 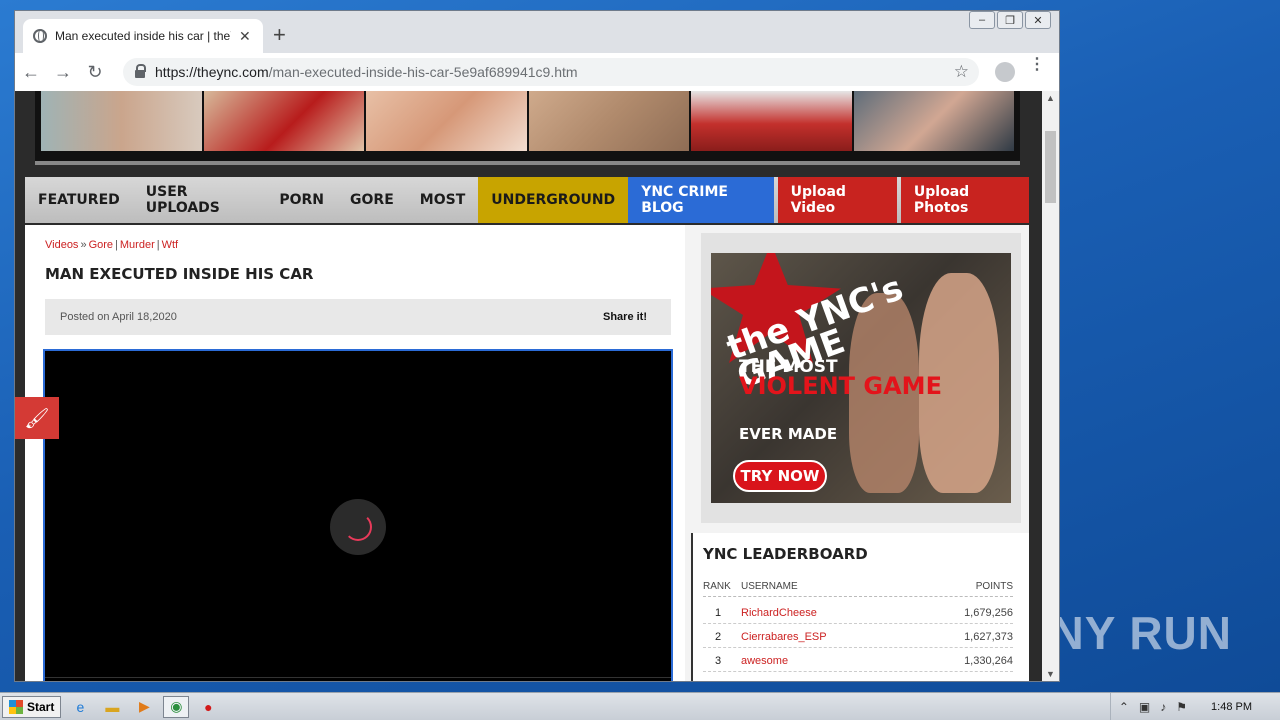 I want to click on share-button: Share it!, so click(x=625, y=317).